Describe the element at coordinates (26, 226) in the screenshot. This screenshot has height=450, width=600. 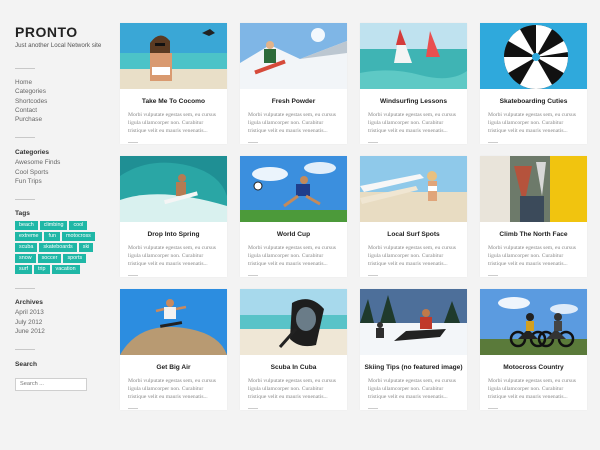
I see `tag-beach: beach` at that location.